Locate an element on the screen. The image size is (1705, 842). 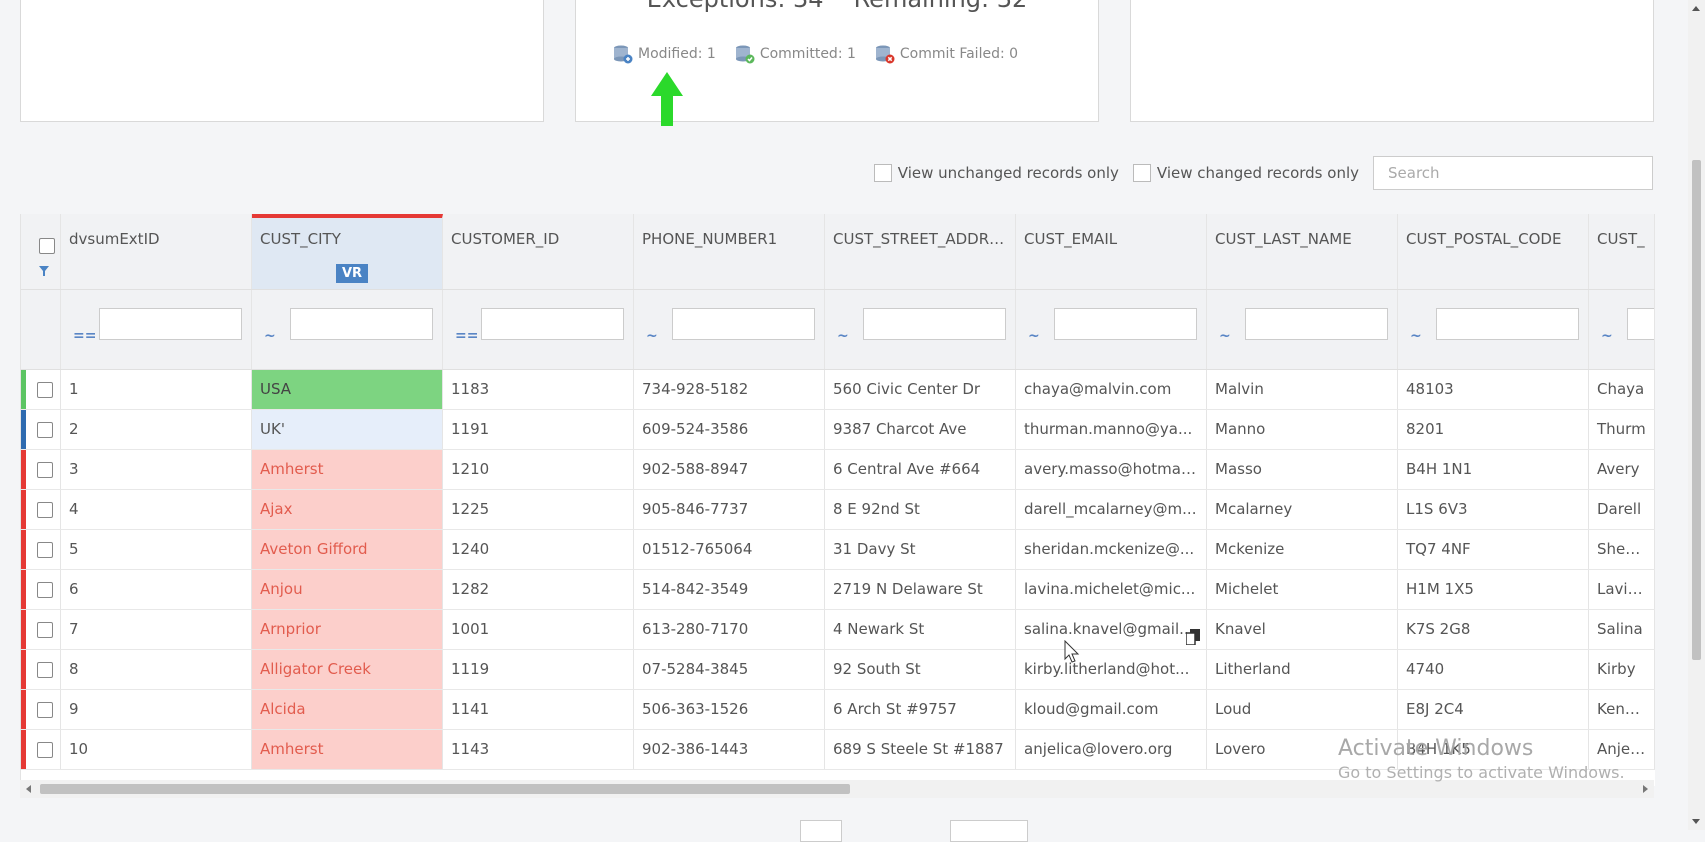
cell-phone-number: 613-280-7170 is located at coordinates (729, 629).